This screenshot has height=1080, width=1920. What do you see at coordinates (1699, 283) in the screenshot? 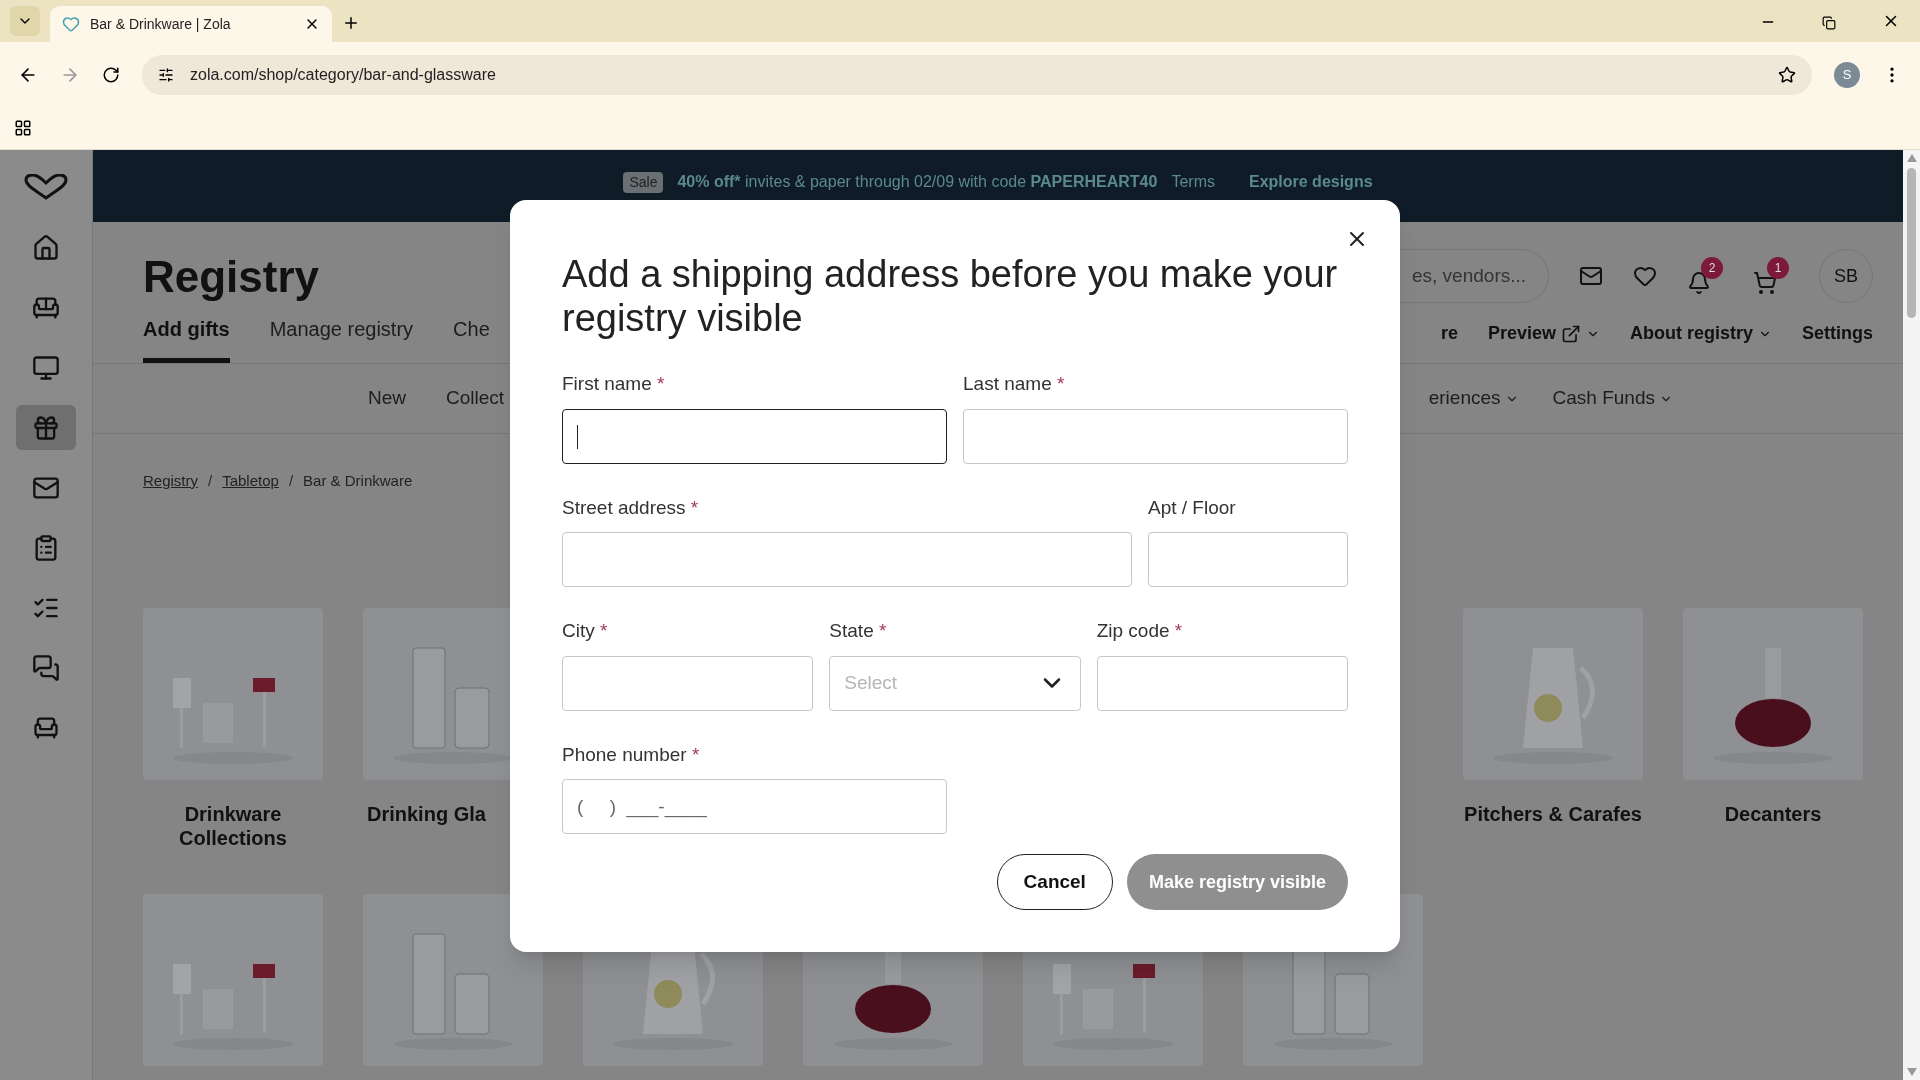
I see `bell-icon` at bounding box center [1699, 283].